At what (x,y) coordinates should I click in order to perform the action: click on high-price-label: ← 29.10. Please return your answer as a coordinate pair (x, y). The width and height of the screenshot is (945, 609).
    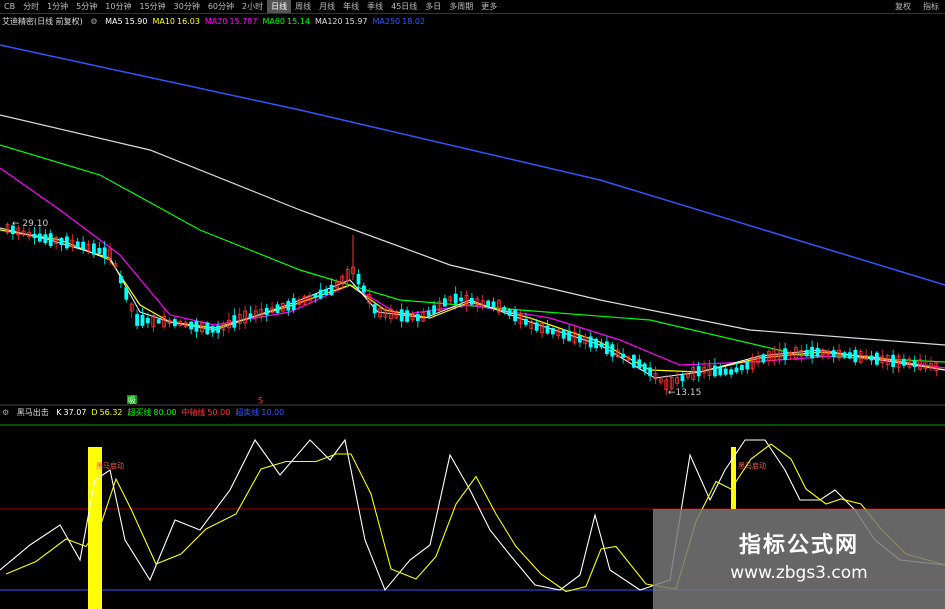
    Looking at the image, I should click on (30, 224).